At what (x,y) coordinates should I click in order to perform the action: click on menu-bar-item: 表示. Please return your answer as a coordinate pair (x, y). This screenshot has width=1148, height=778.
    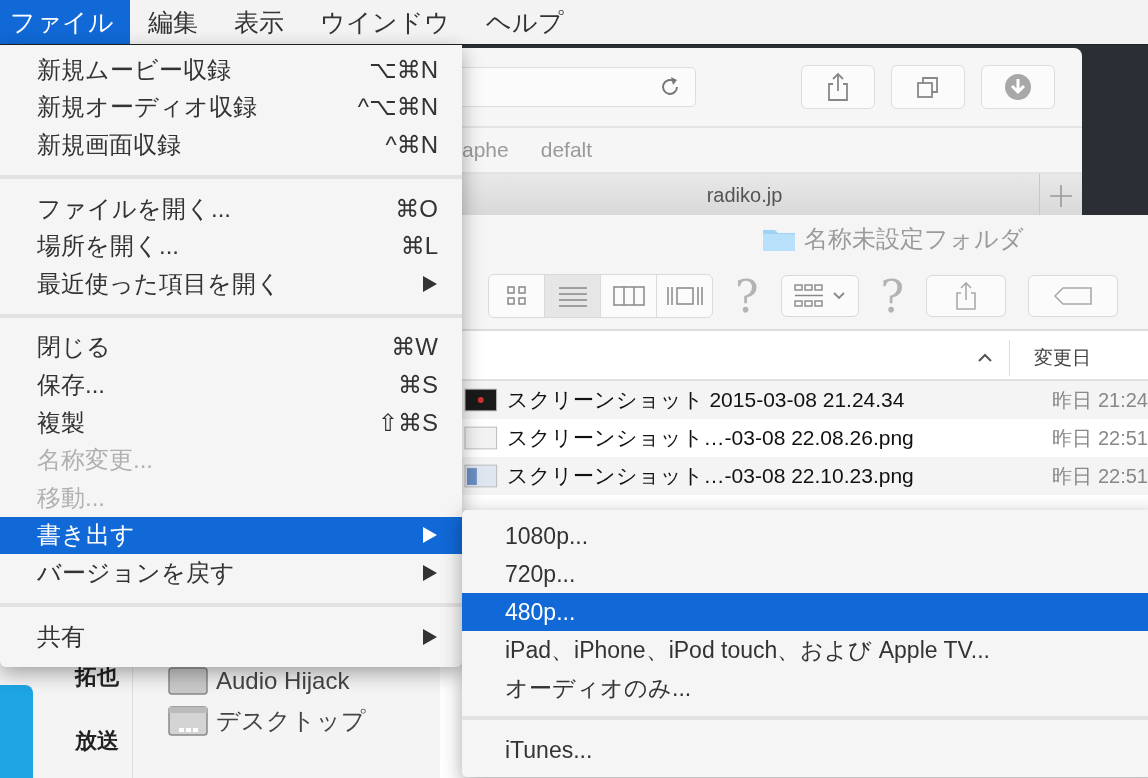
    Looking at the image, I should click on (259, 22).